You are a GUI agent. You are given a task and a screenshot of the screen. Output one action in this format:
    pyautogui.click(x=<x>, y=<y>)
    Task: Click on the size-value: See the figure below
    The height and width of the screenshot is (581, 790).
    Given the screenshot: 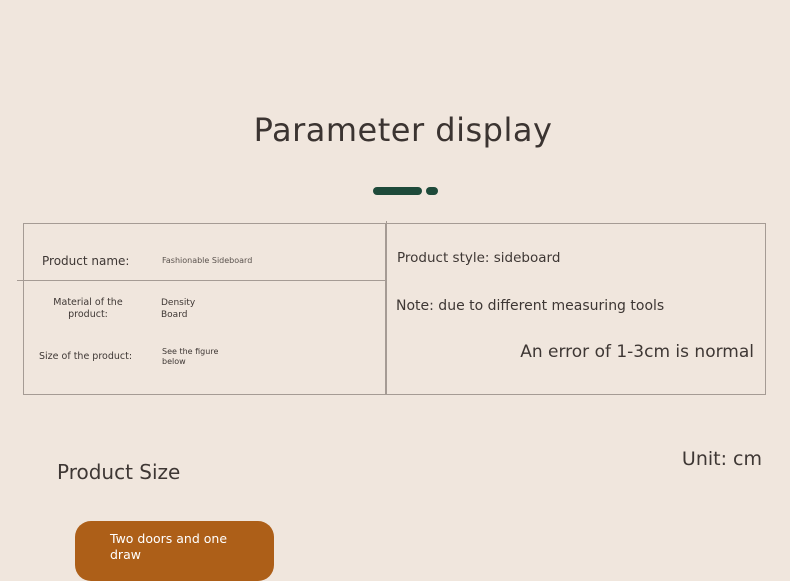 What is the action you would take?
    pyautogui.click(x=190, y=356)
    